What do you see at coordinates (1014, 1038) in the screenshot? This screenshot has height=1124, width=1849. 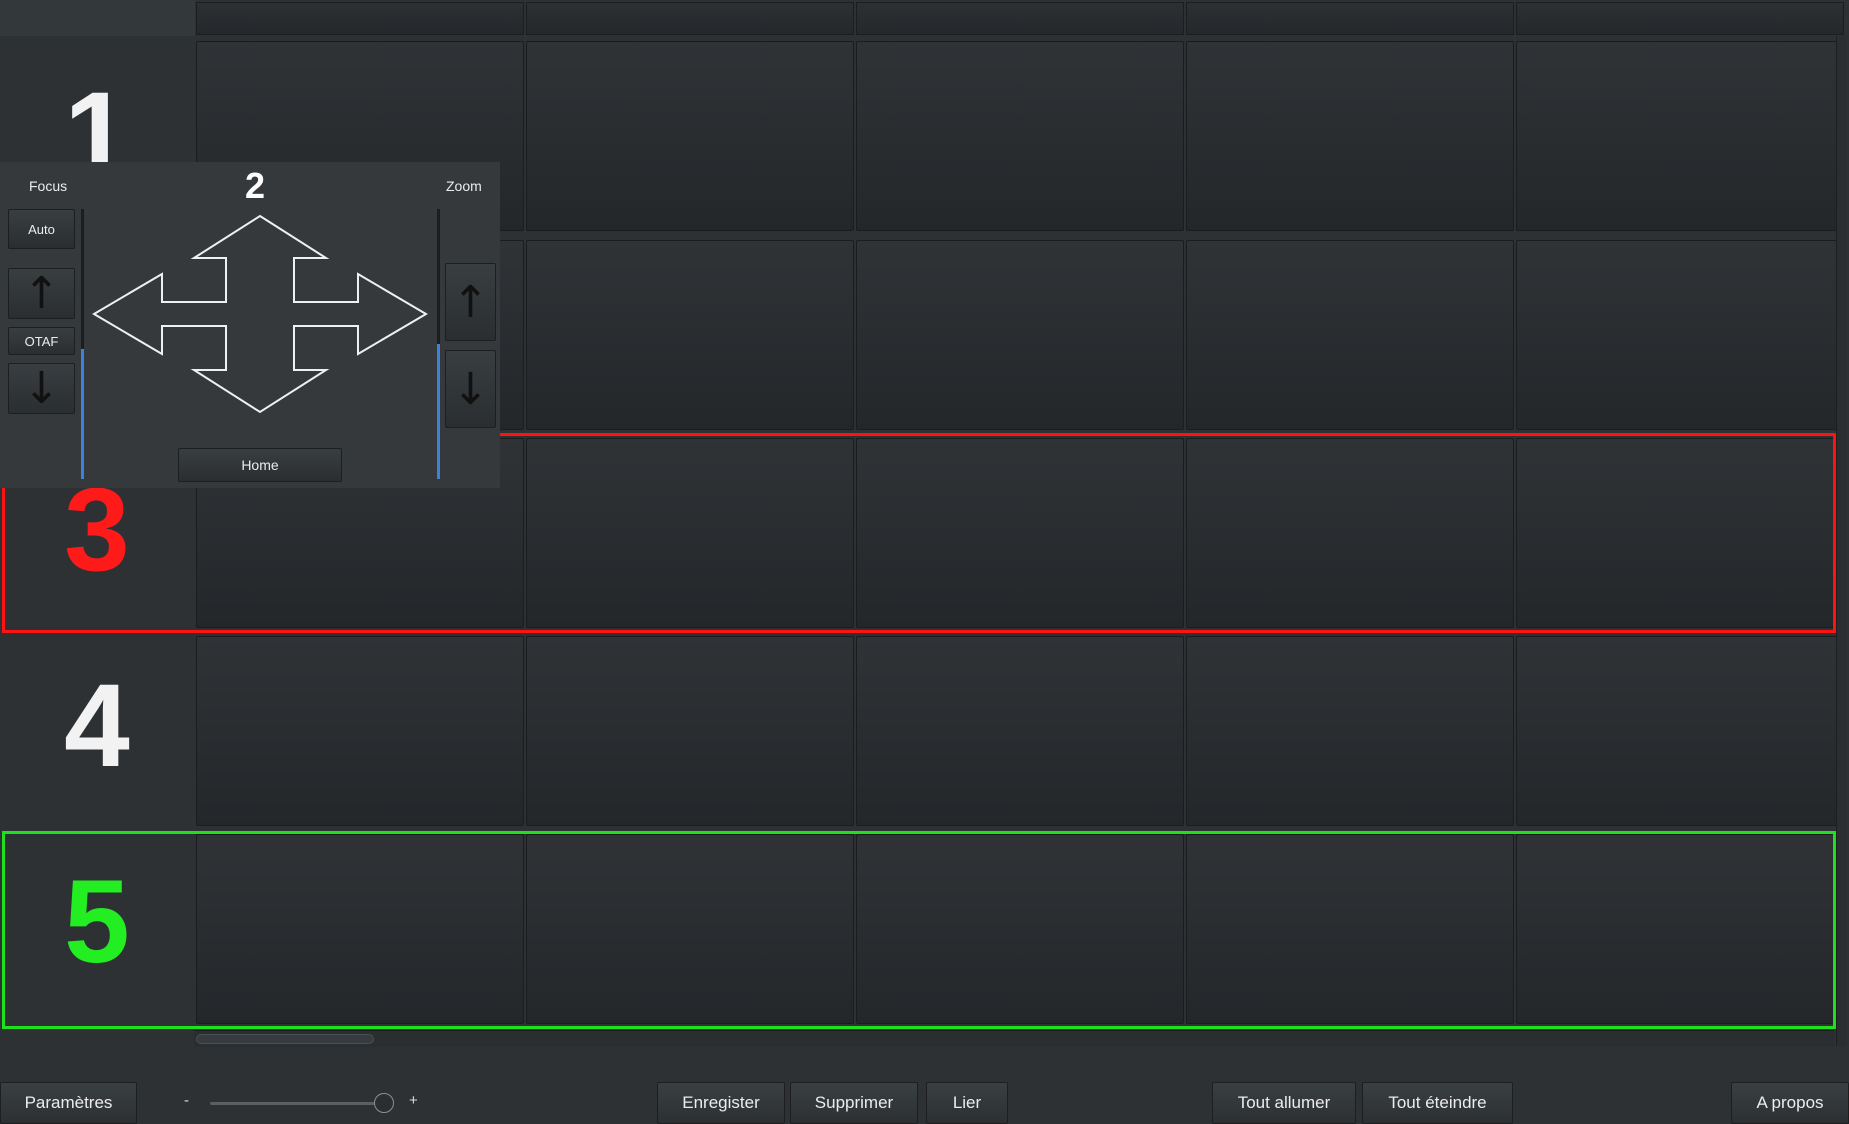 I see `horizontal-scrollbar` at bounding box center [1014, 1038].